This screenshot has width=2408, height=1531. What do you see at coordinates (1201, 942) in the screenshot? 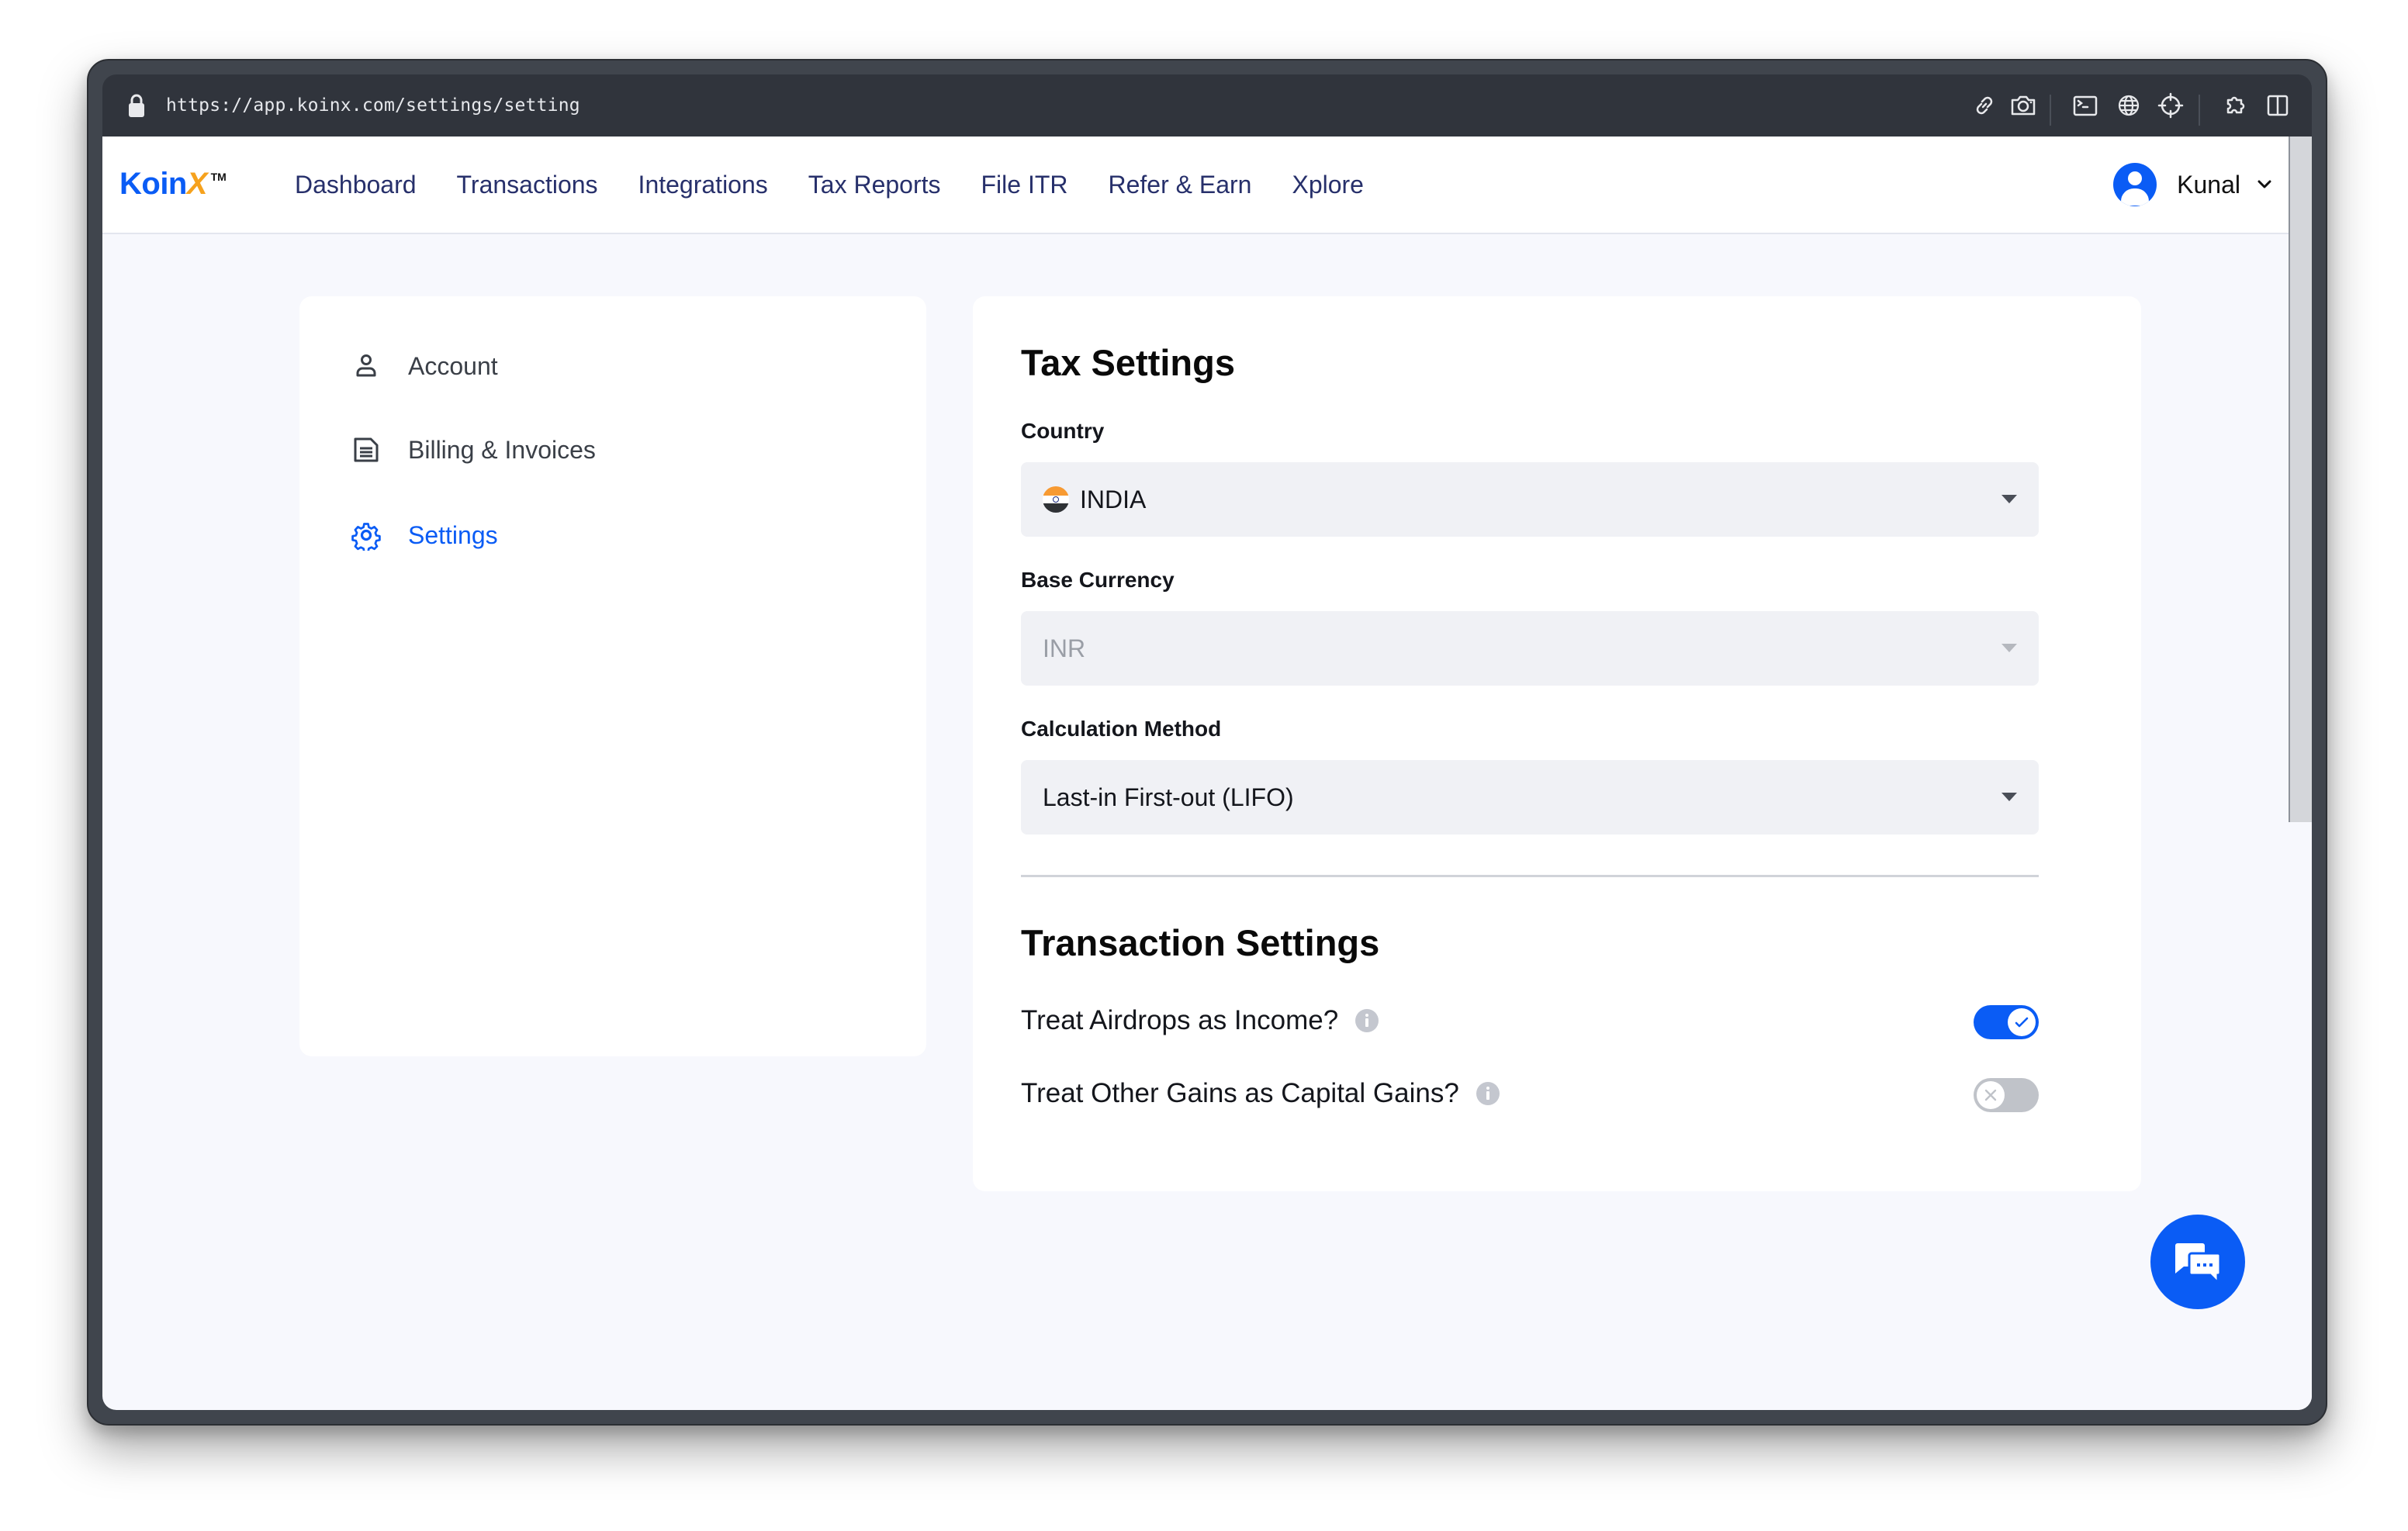
I see `transaction-settings-title: Transaction Settings` at bounding box center [1201, 942].